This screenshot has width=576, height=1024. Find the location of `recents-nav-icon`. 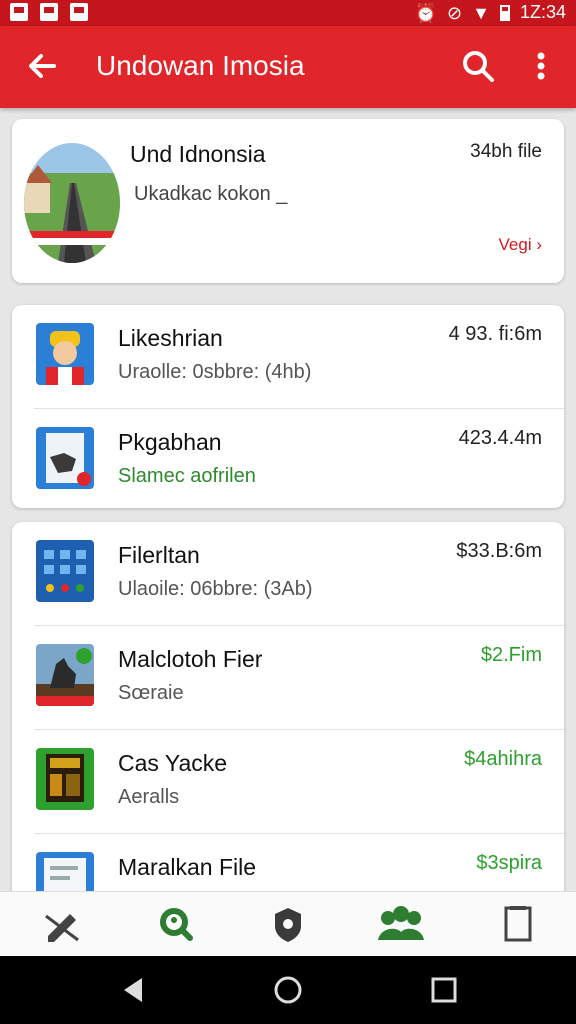

recents-nav-icon is located at coordinates (444, 990).